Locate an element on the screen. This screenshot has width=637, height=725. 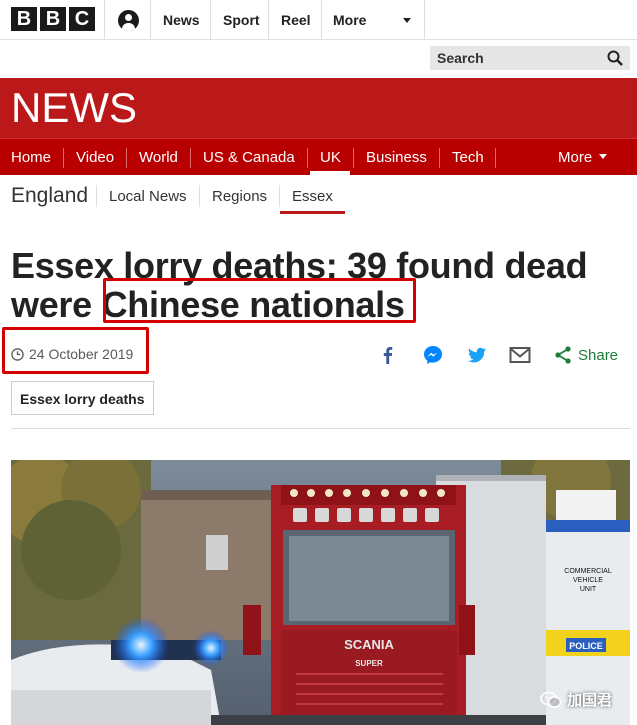
truck-brand-text: SCANIA is located at coordinates (369, 644).